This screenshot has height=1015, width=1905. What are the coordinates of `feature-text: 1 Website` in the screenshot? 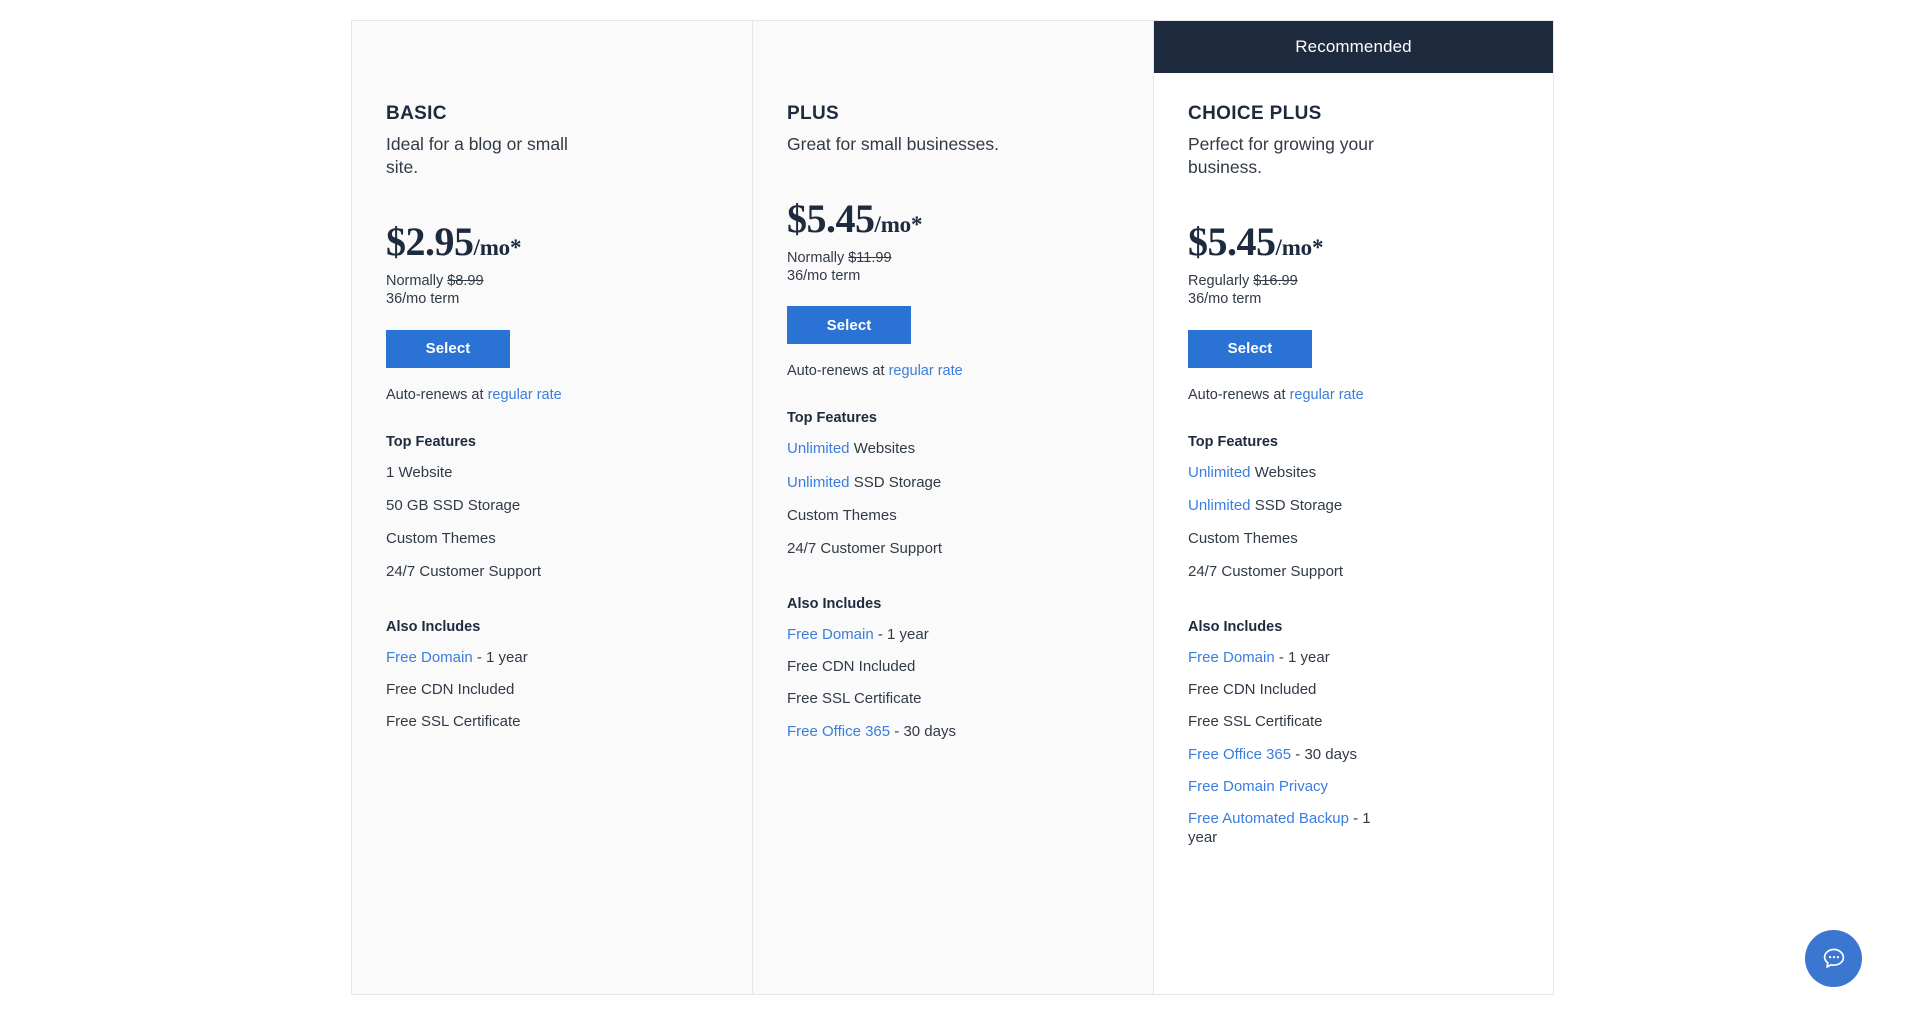 It's located at (419, 472).